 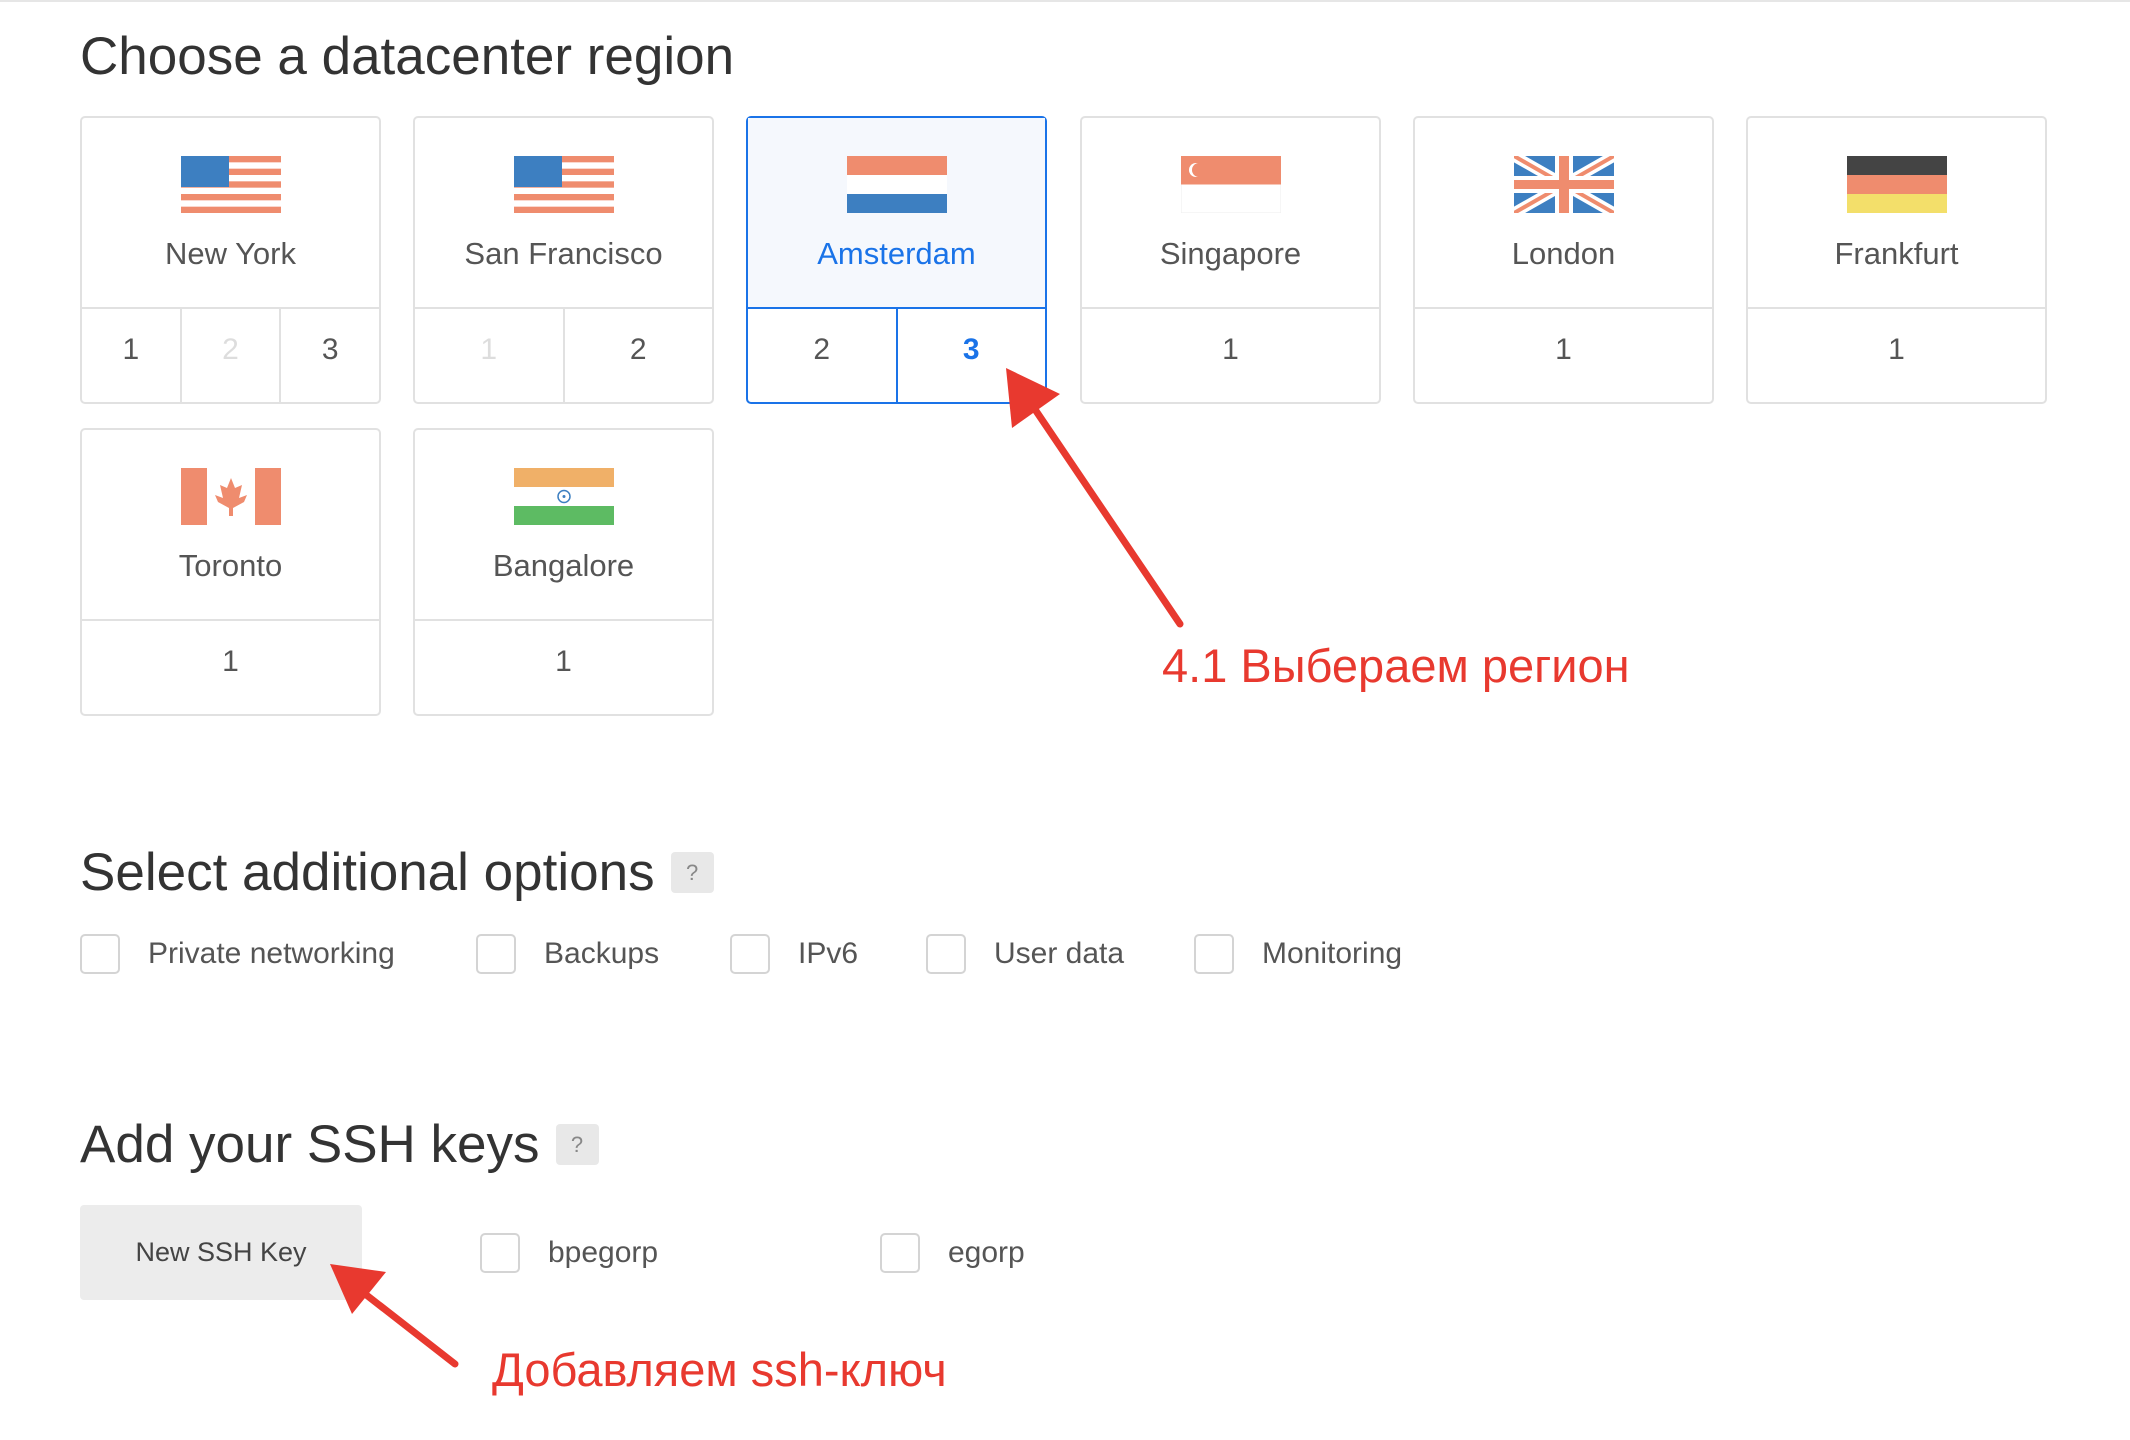 What do you see at coordinates (230, 496) in the screenshot?
I see `canada-flag-icon` at bounding box center [230, 496].